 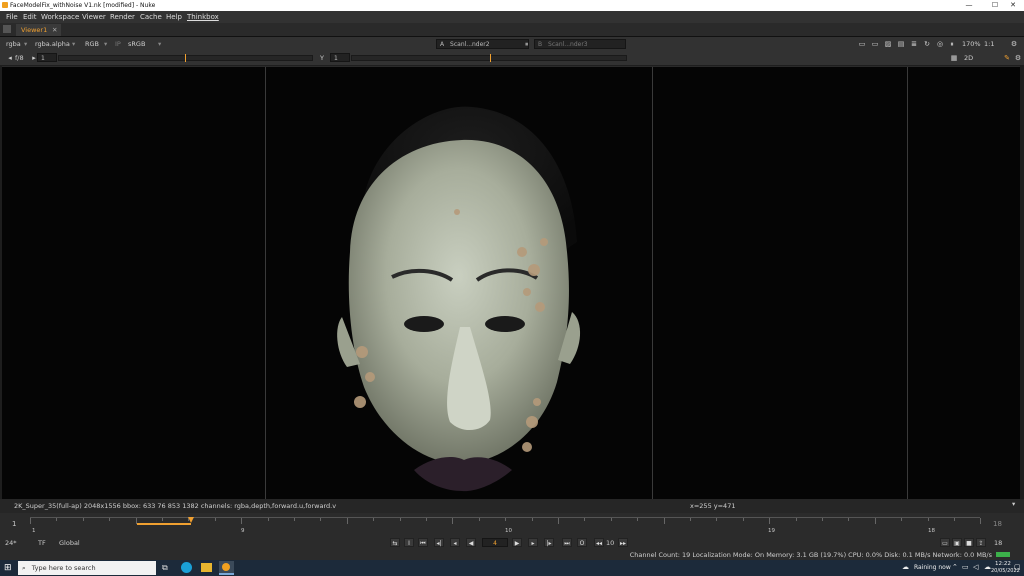 I want to click on menu-help: Help, so click(x=174, y=17).